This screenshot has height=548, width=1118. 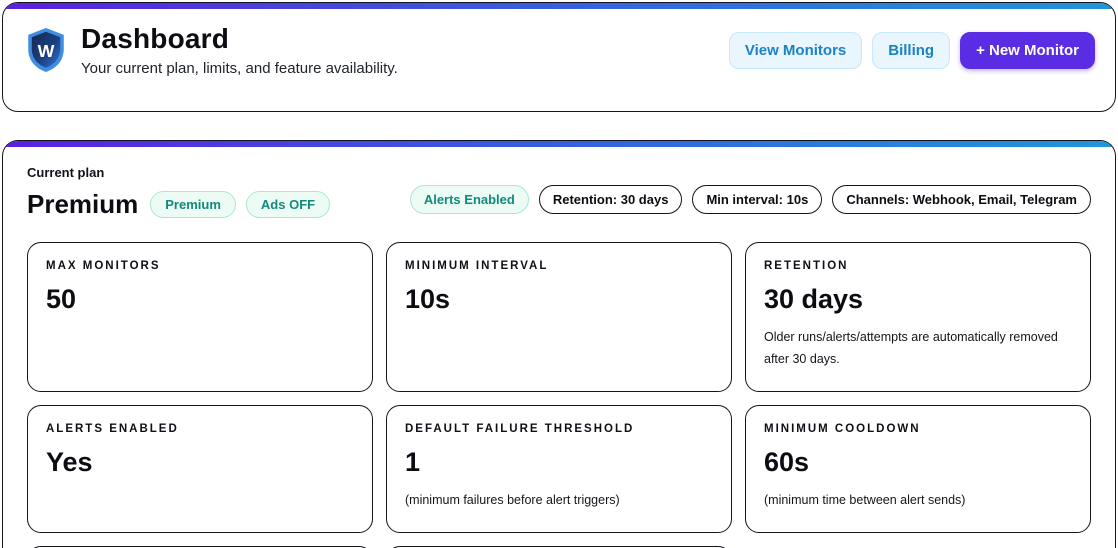 I want to click on stat-value: 50, so click(x=61, y=299).